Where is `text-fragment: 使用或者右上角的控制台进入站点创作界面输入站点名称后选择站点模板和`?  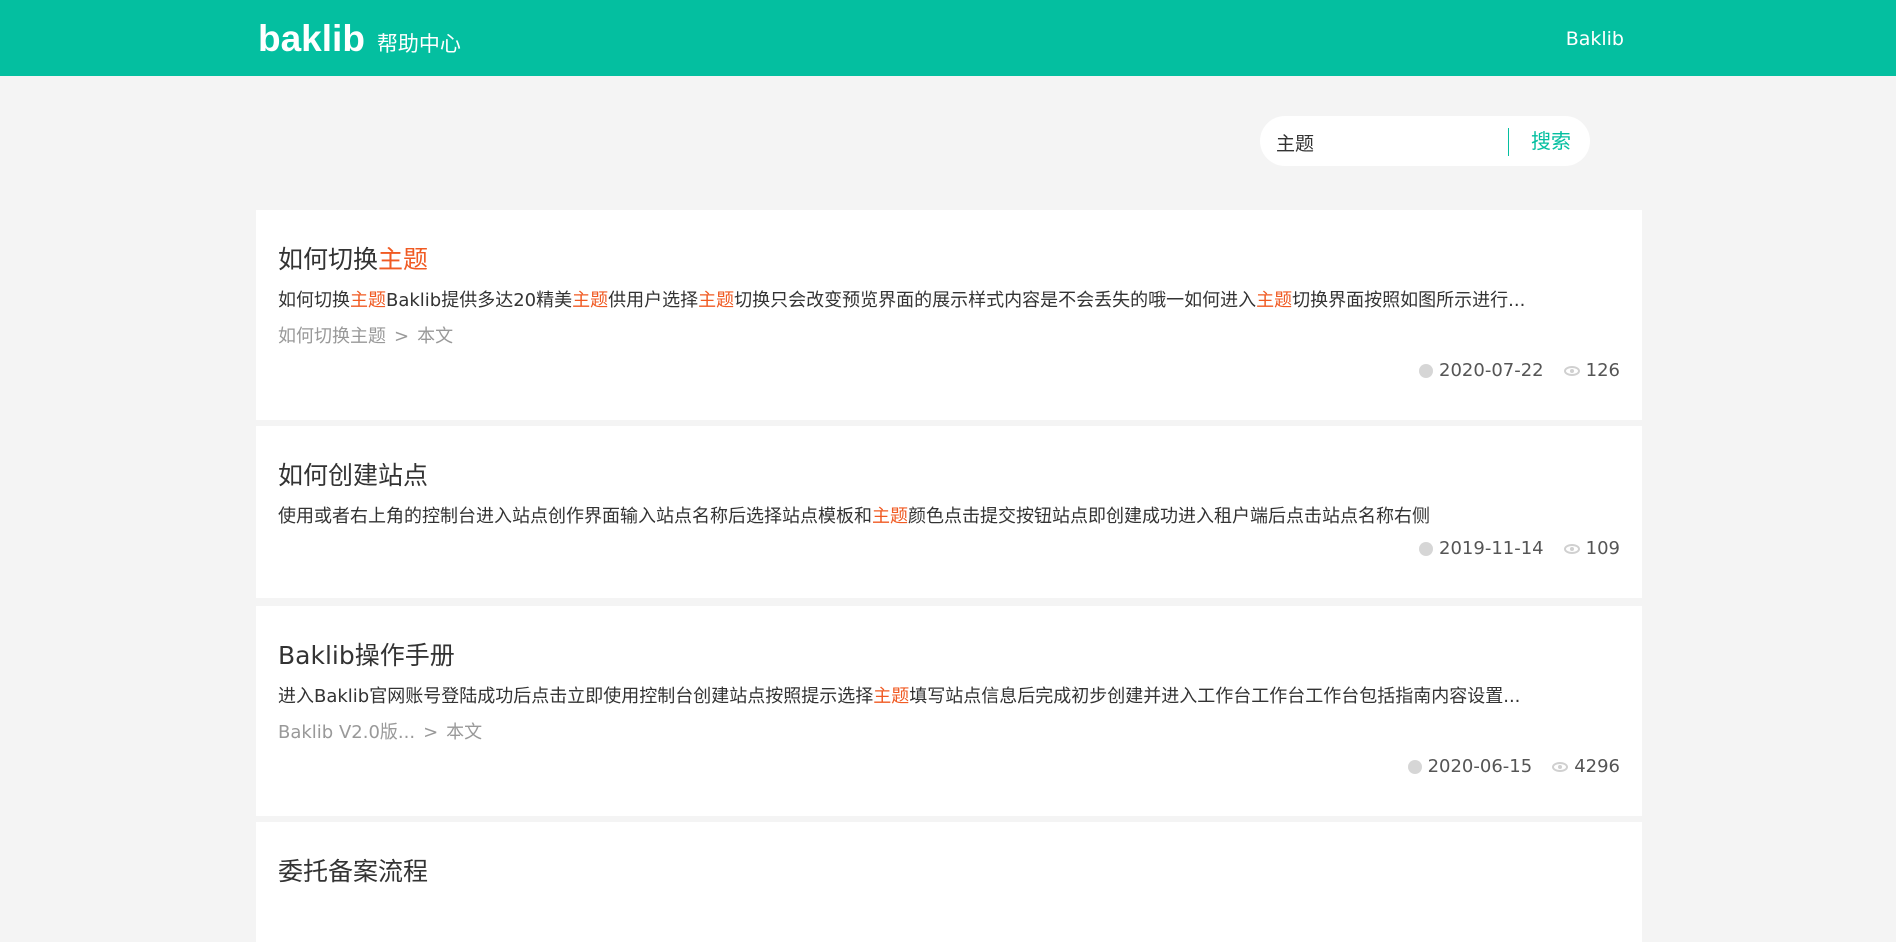 text-fragment: 使用或者右上角的控制台进入站点创作界面输入站点名称后选择站点模板和 is located at coordinates (575, 516).